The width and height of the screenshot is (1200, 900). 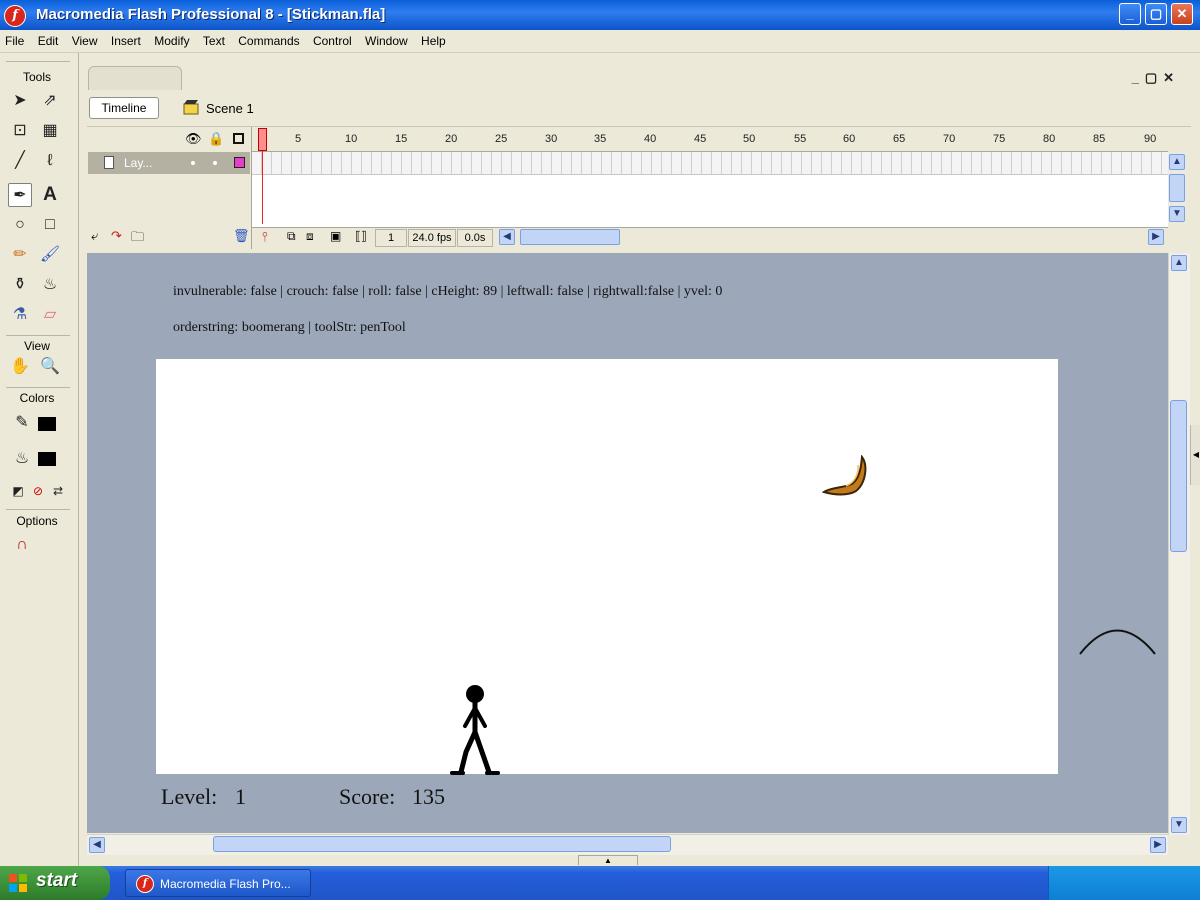 I want to click on windows-logo-icon, so click(x=18, y=883).